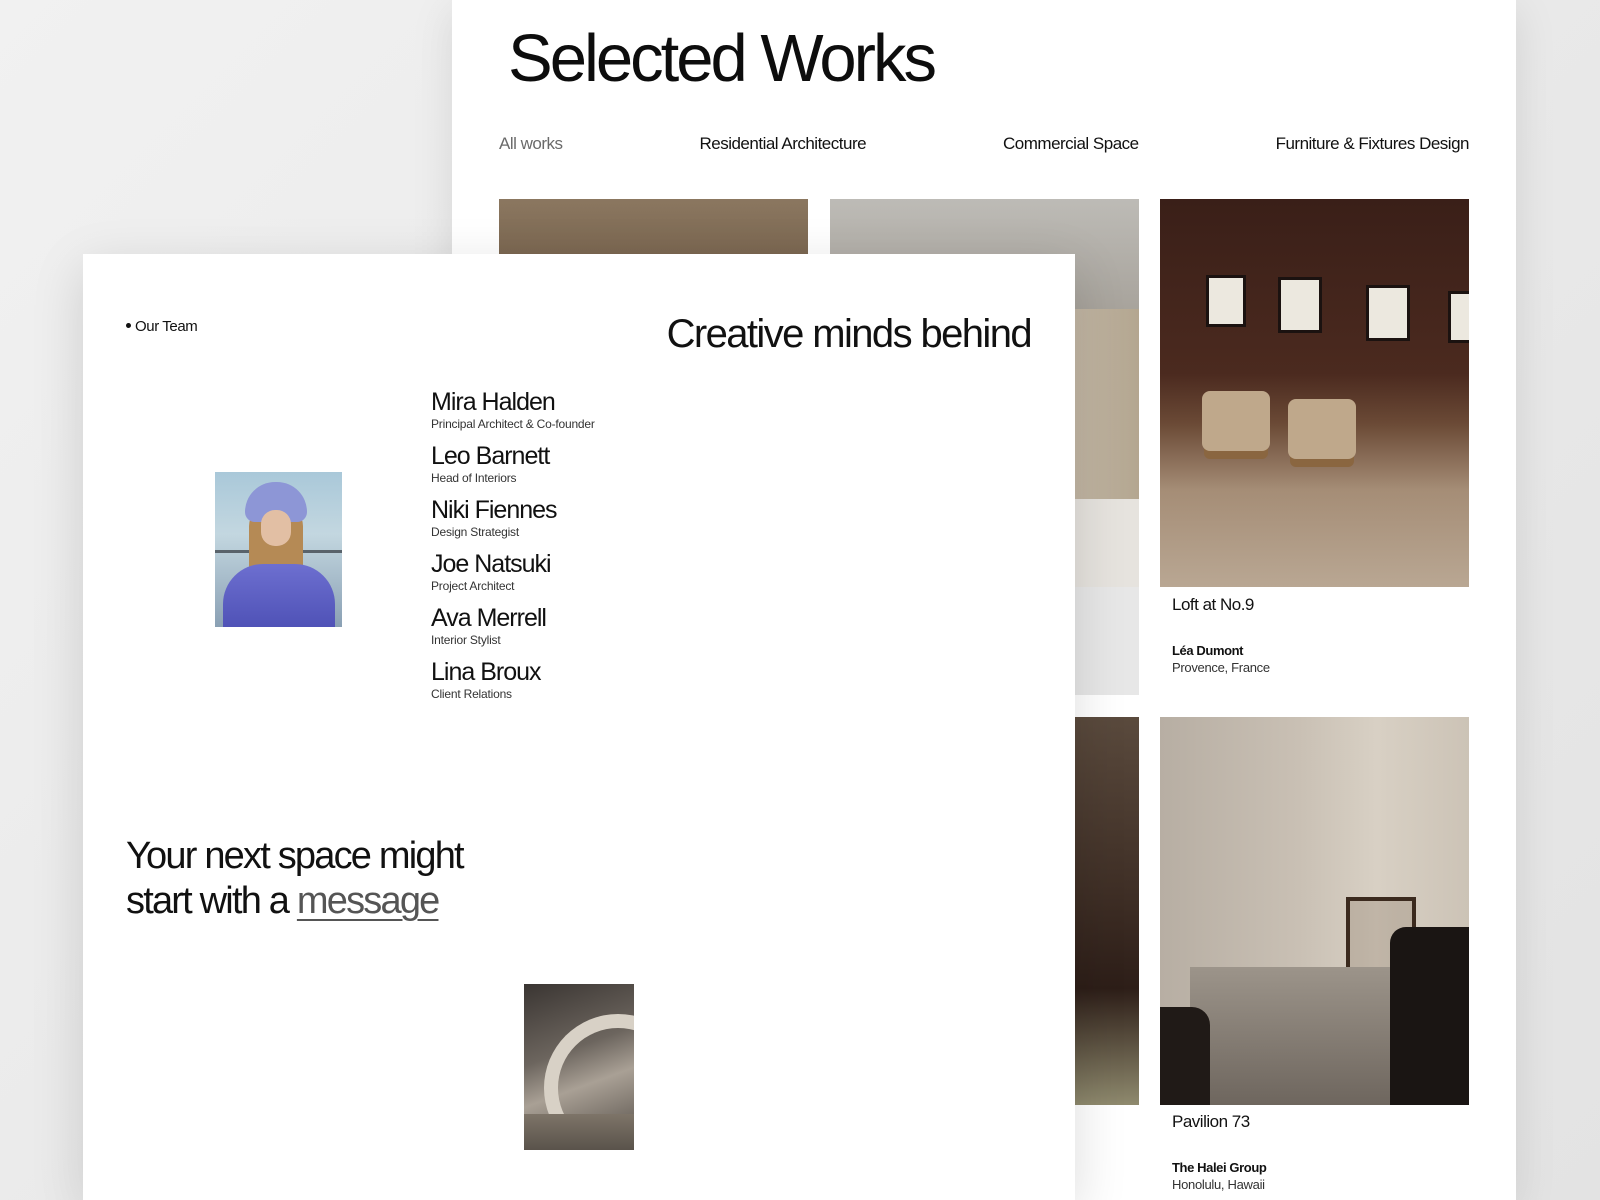  I want to click on team-member: Joe Natsuki Project Architect, so click(513, 572).